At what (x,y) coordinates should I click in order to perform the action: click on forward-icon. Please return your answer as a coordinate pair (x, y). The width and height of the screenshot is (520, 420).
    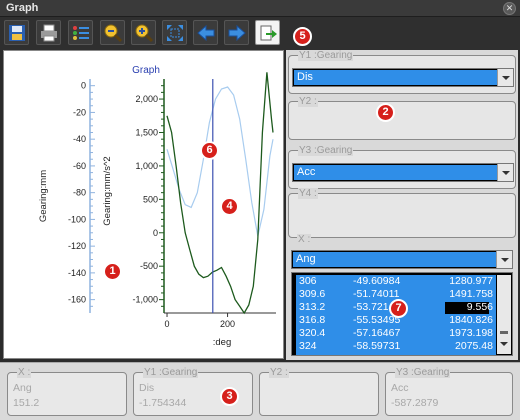
    Looking at the image, I should click on (237, 32).